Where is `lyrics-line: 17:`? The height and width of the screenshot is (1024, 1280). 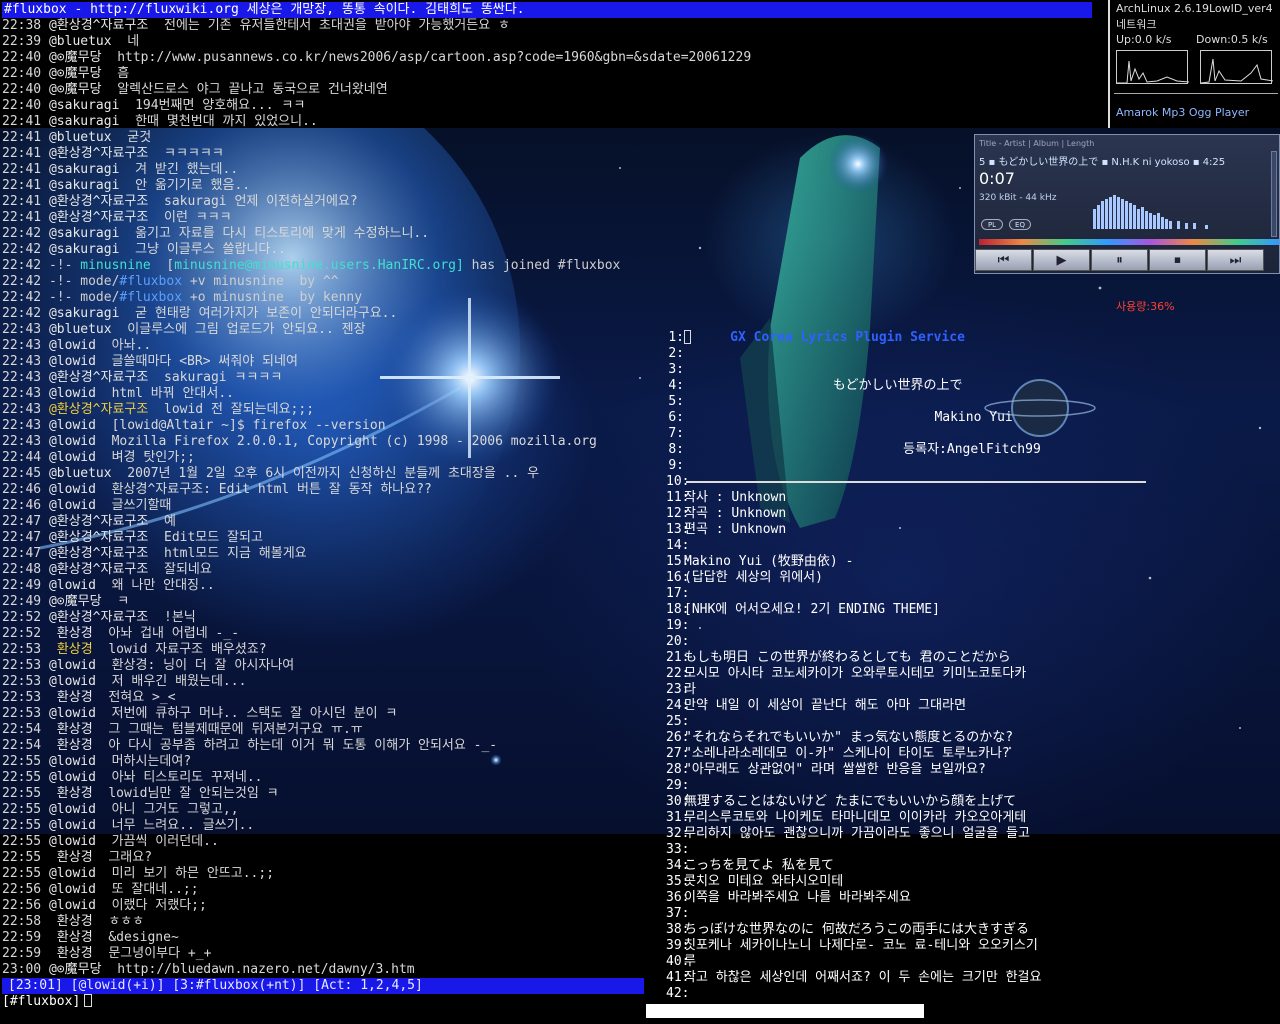
lyrics-line: 17: is located at coordinates (973, 594).